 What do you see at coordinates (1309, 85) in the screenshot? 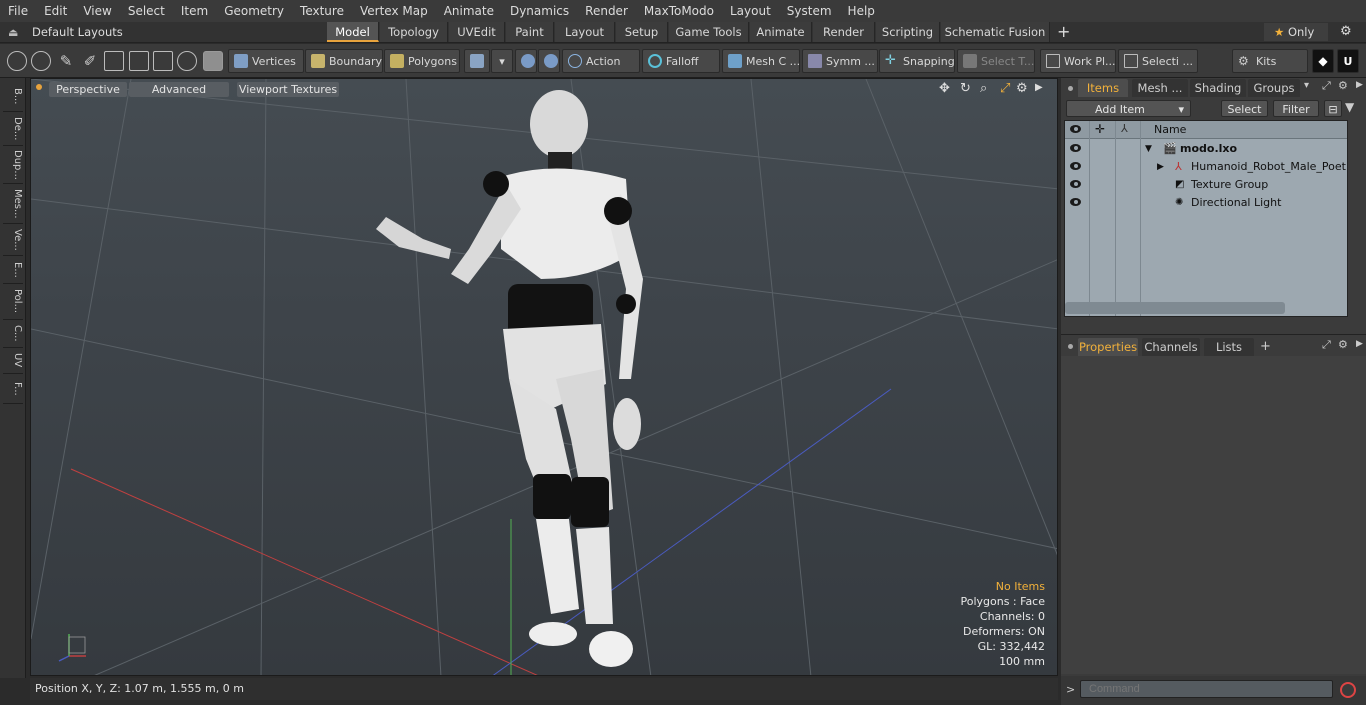
I see `tabs-more-icon: ▾` at bounding box center [1309, 85].